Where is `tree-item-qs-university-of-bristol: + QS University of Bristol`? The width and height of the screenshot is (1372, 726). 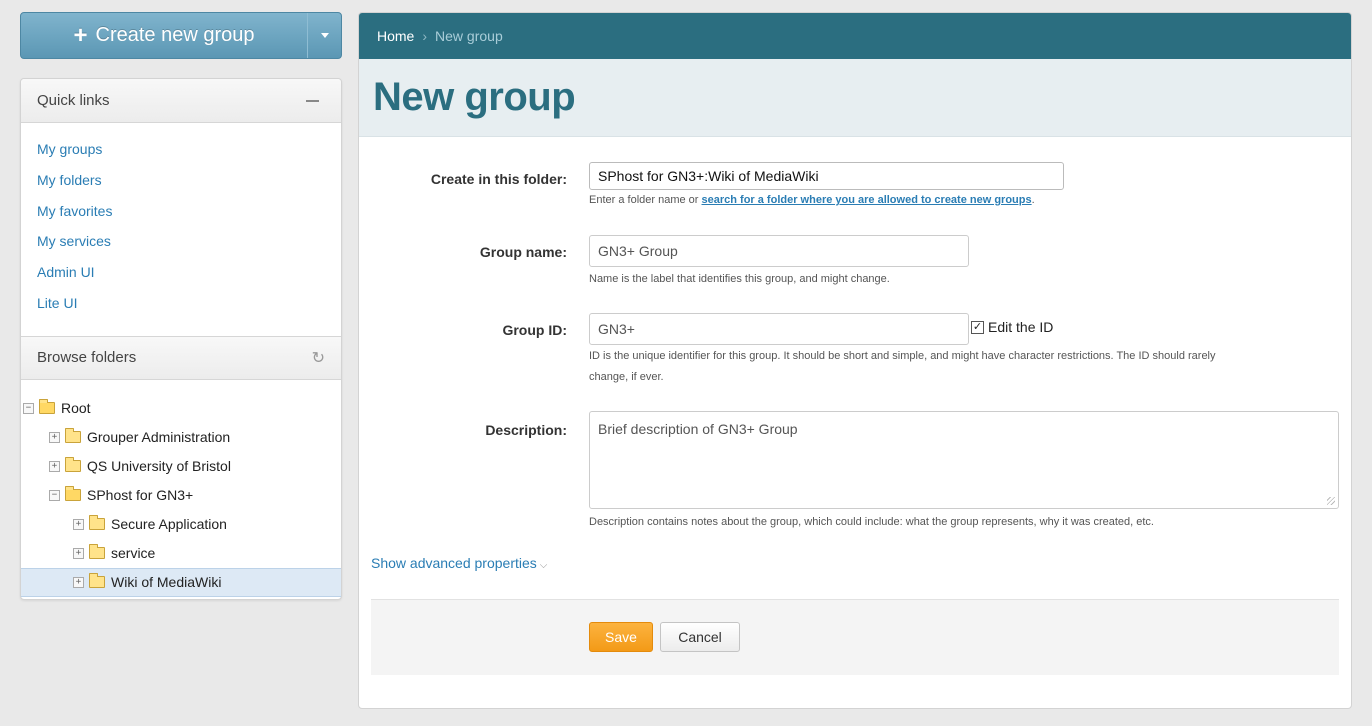 tree-item-qs-university-of-bristol: + QS University of Bristol is located at coordinates (181, 466).